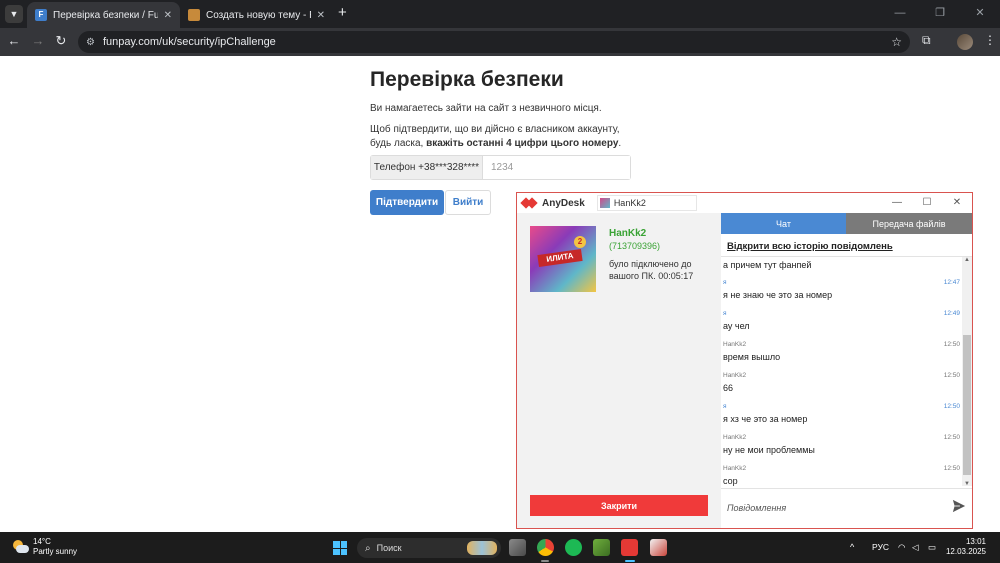 The height and width of the screenshot is (563, 1000). I want to click on scroll-up-icon: ▲, so click(967, 260).